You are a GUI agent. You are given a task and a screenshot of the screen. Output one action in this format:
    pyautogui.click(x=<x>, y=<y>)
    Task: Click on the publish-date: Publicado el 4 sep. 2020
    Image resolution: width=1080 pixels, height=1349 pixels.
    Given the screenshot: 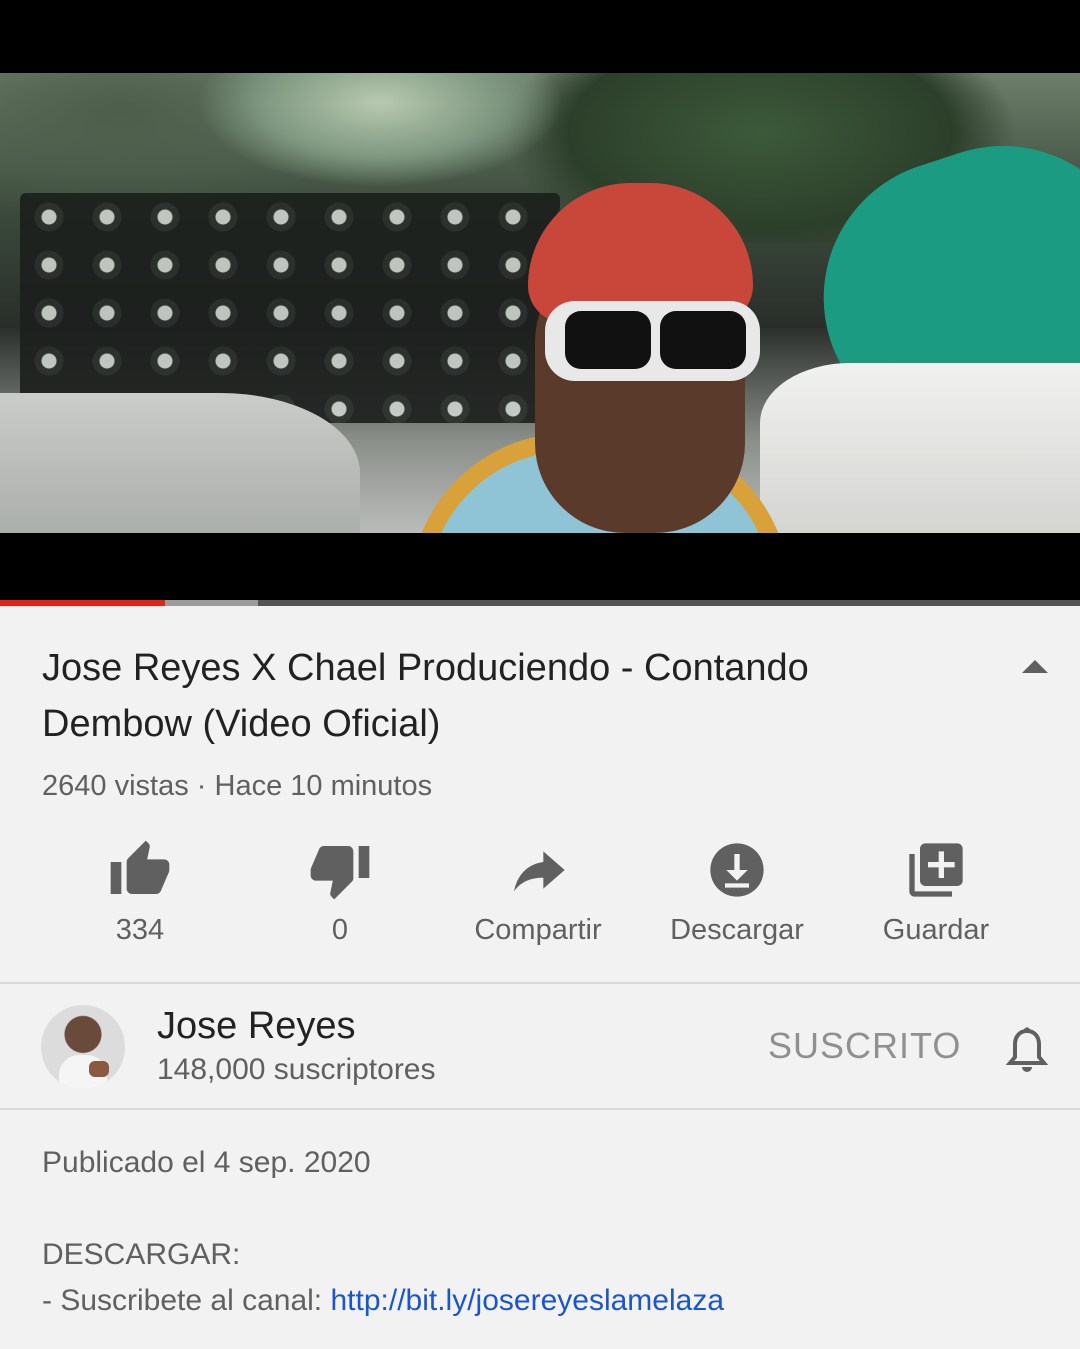 What is the action you would take?
    pyautogui.click(x=206, y=1162)
    